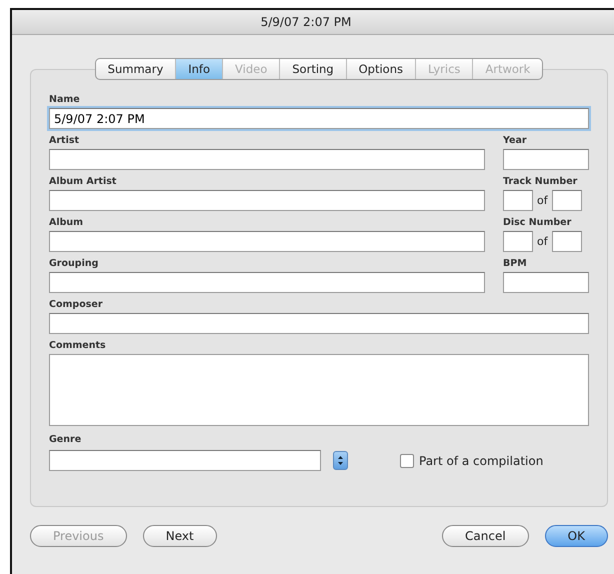 The height and width of the screenshot is (574, 614). What do you see at coordinates (179, 536) in the screenshot?
I see `dialog-button: Next` at bounding box center [179, 536].